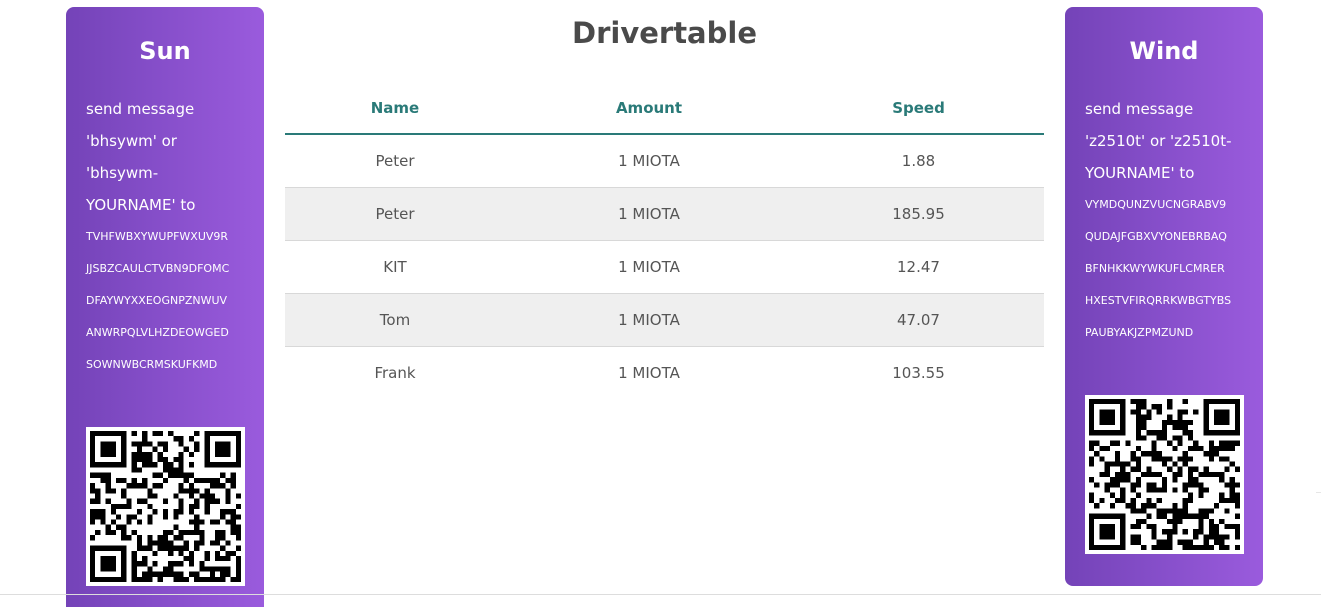 The width and height of the screenshot is (1321, 607). I want to click on wind-address-line: VYMDQUNZVUCNGRABV9, so click(1156, 204).